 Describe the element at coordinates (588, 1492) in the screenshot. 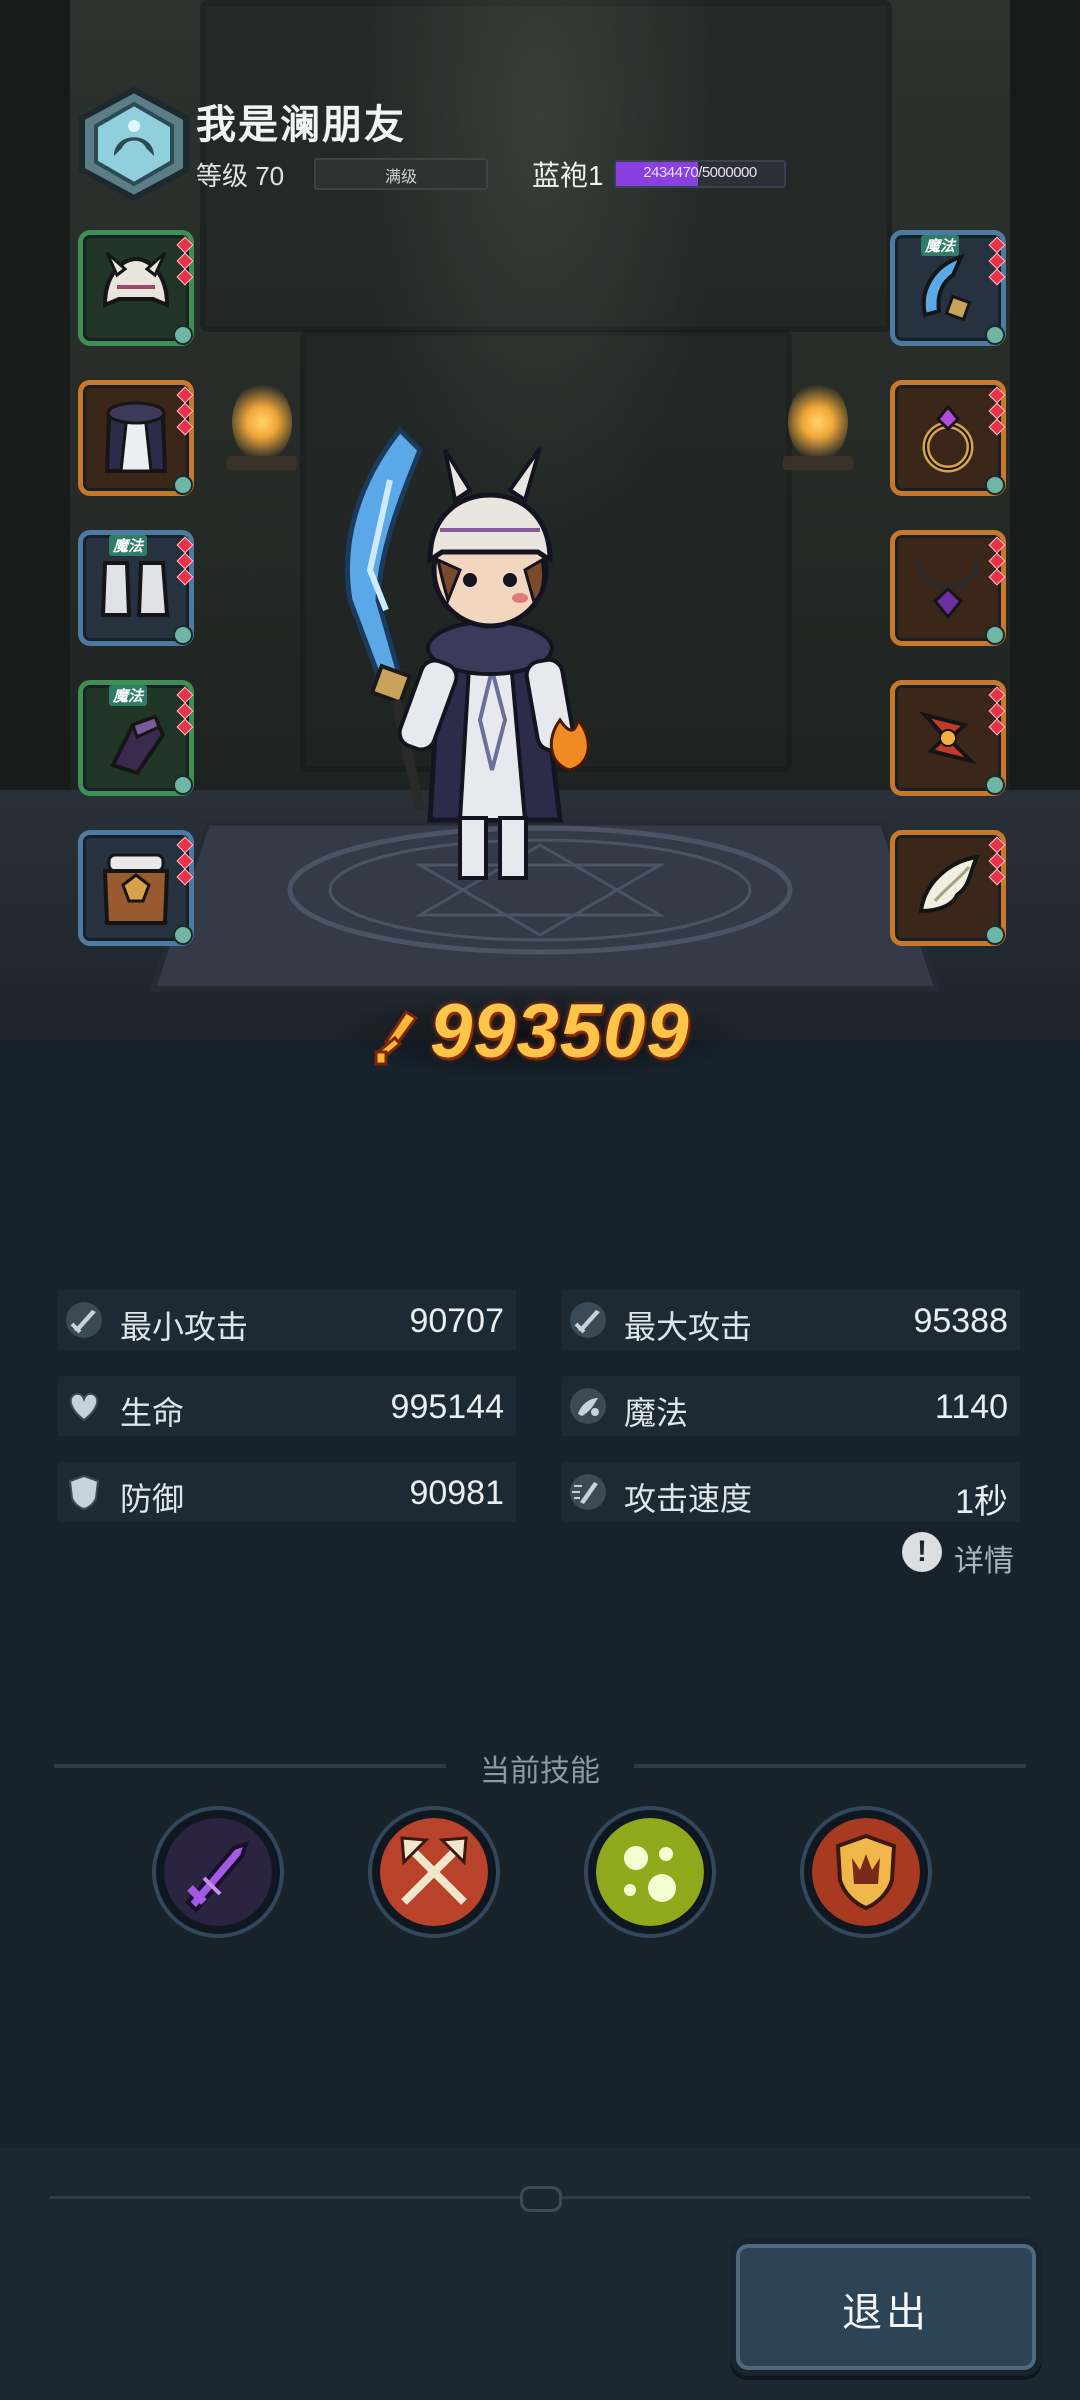

I see `speed-icon` at that location.